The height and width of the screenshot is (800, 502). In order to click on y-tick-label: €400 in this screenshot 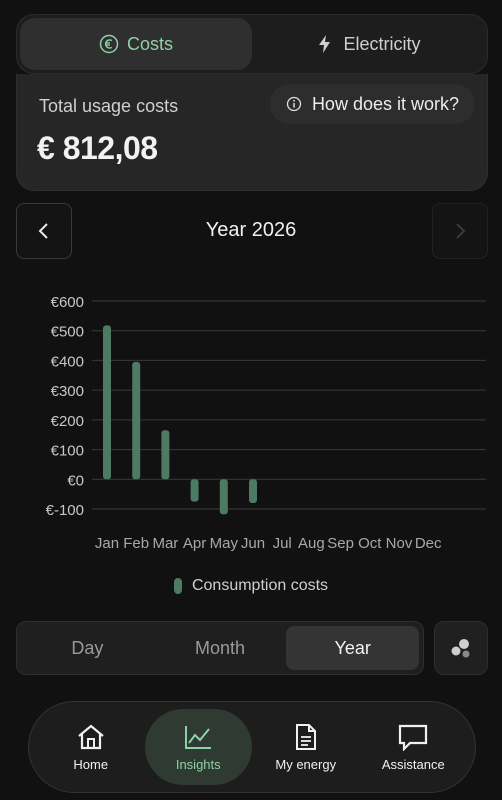, I will do `click(67, 361)`.